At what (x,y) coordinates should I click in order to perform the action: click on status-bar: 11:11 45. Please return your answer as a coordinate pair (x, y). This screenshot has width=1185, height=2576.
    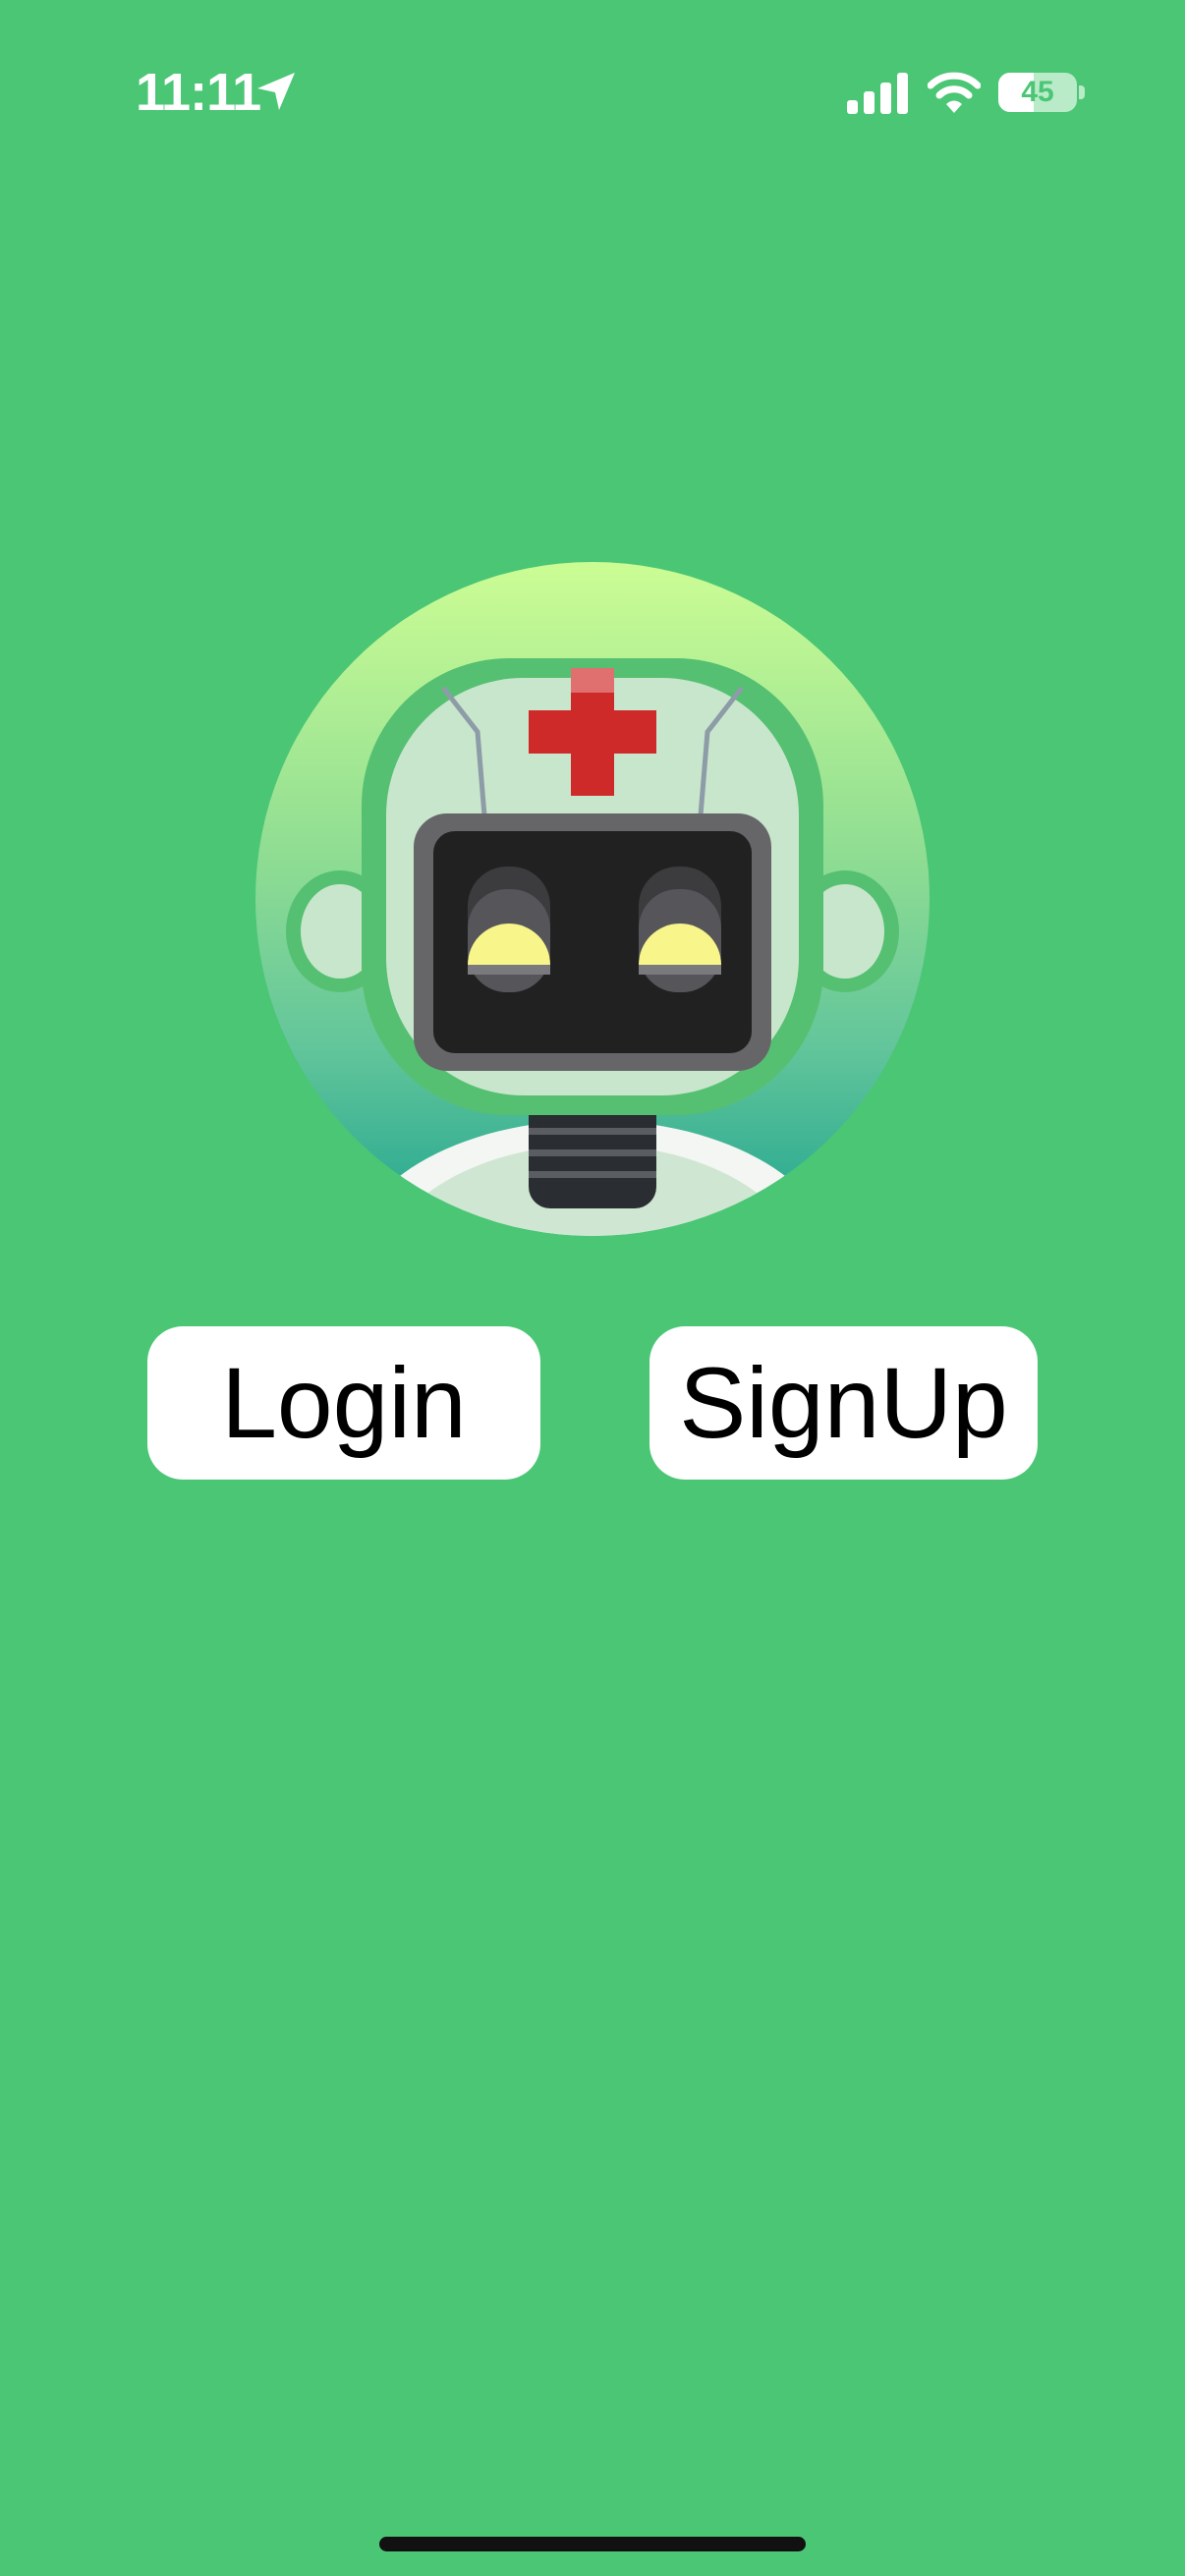
    Looking at the image, I should click on (592, 93).